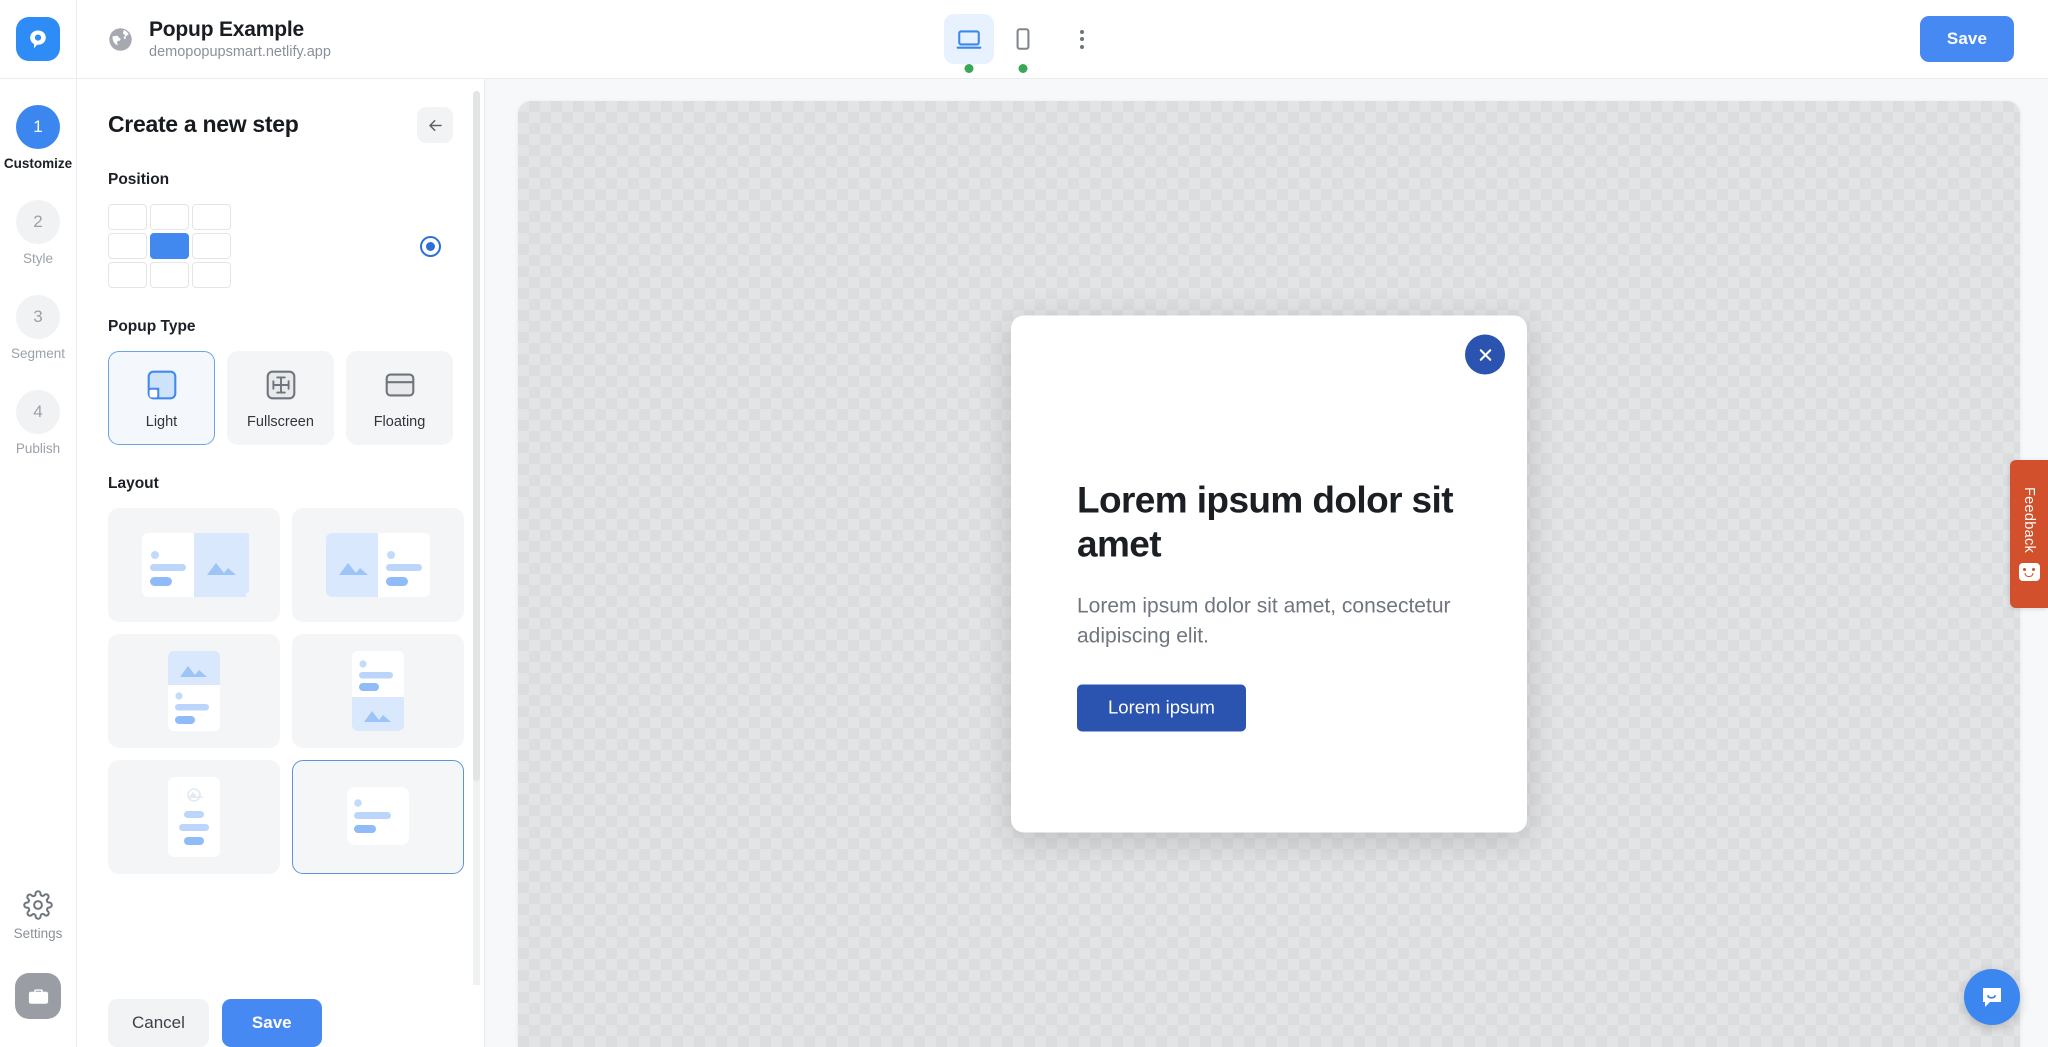 This screenshot has width=2048, height=1047. What do you see at coordinates (1992, 997) in the screenshot?
I see `chat-bubble-icon` at bounding box center [1992, 997].